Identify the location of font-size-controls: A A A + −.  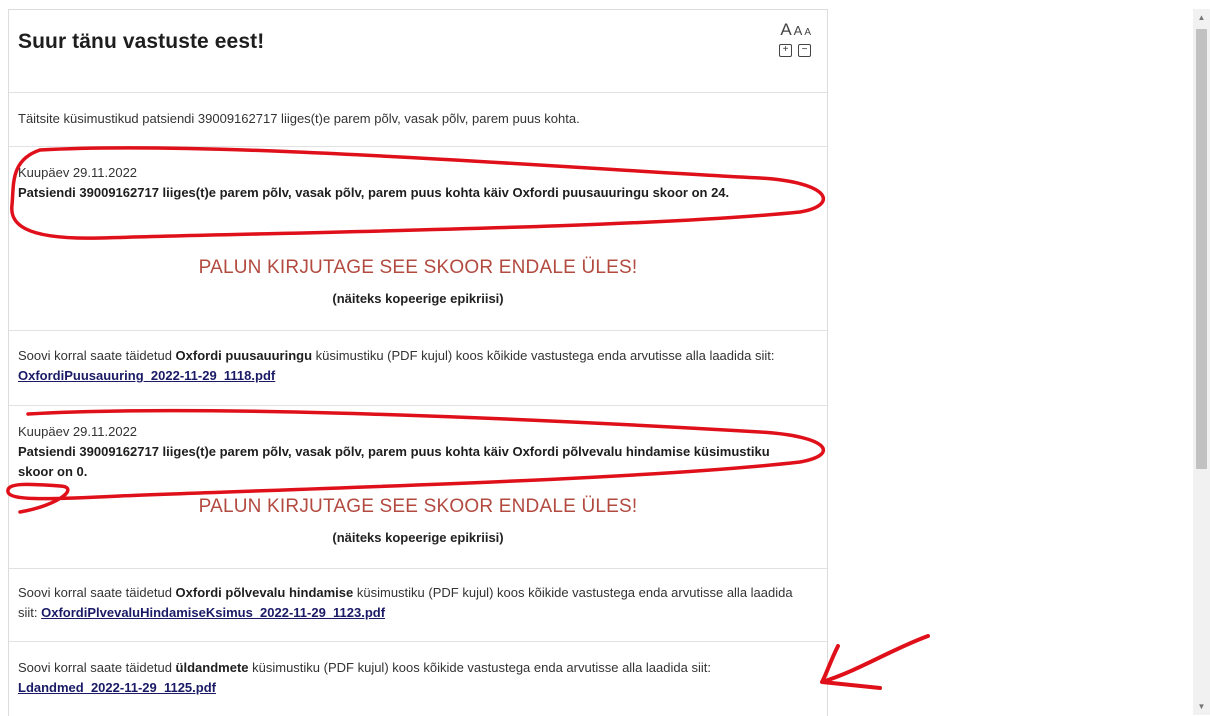
(795, 38).